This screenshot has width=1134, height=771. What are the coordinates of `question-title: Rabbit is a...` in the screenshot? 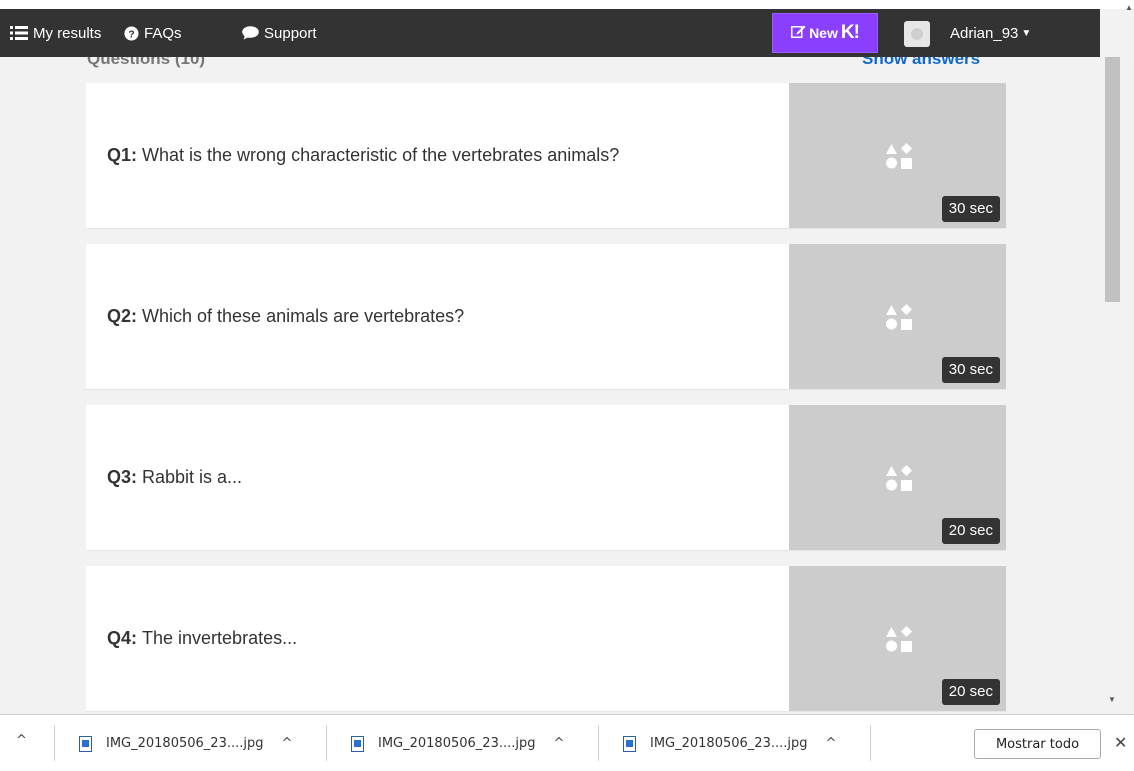 It's located at (192, 477).